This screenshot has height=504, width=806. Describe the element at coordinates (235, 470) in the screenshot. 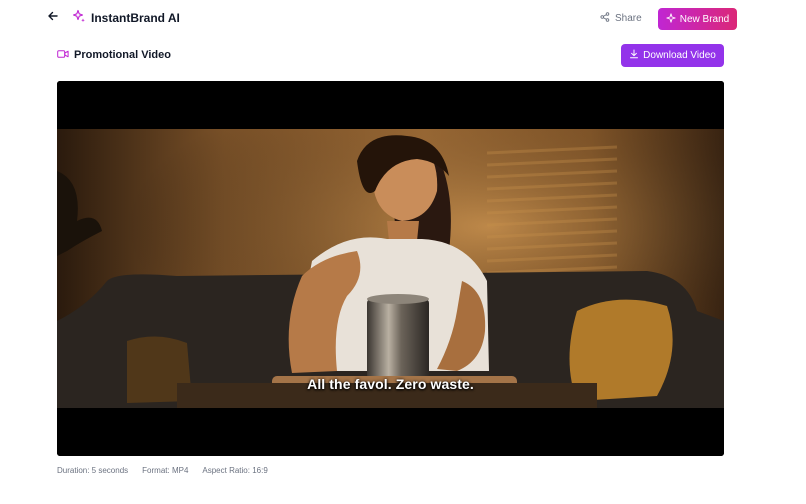

I see `aspect-ratio-text: Aspect Ratio: 16:9` at that location.